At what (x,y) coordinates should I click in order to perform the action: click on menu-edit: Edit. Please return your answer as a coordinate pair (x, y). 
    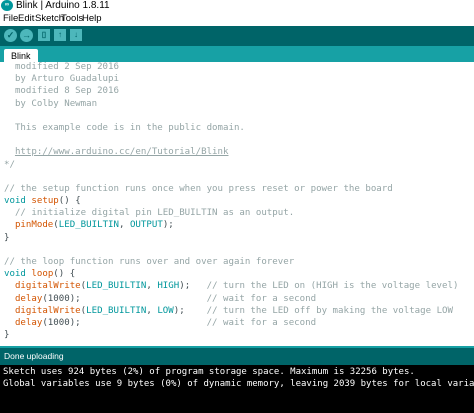
    Looking at the image, I should click on (26, 19).